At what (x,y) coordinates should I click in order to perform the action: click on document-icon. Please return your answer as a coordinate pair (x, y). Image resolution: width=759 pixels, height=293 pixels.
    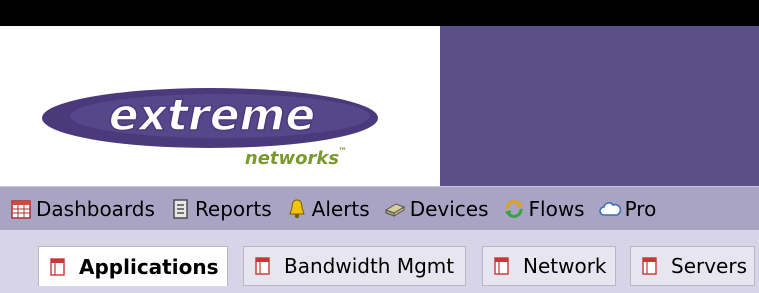
    Looking at the image, I should click on (180, 209).